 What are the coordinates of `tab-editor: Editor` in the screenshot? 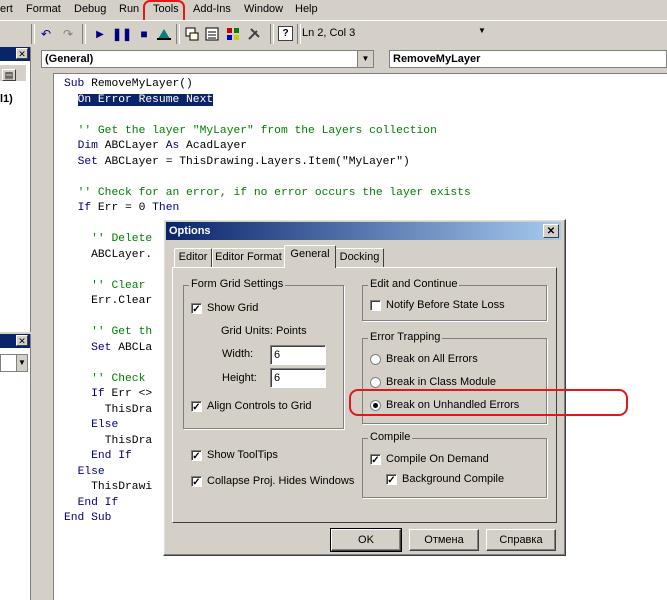 It's located at (193, 257).